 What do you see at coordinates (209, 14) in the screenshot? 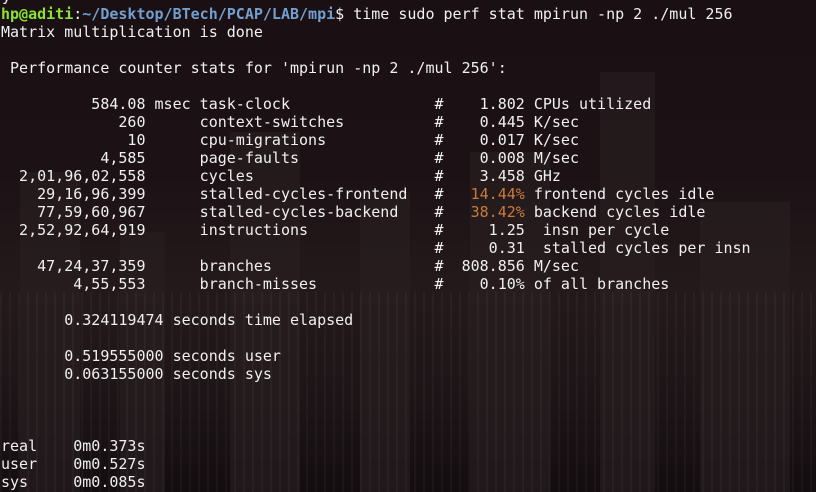
I see `prompt-path: ~/Desktop/BTech/PCAP/LAB/mpi` at bounding box center [209, 14].